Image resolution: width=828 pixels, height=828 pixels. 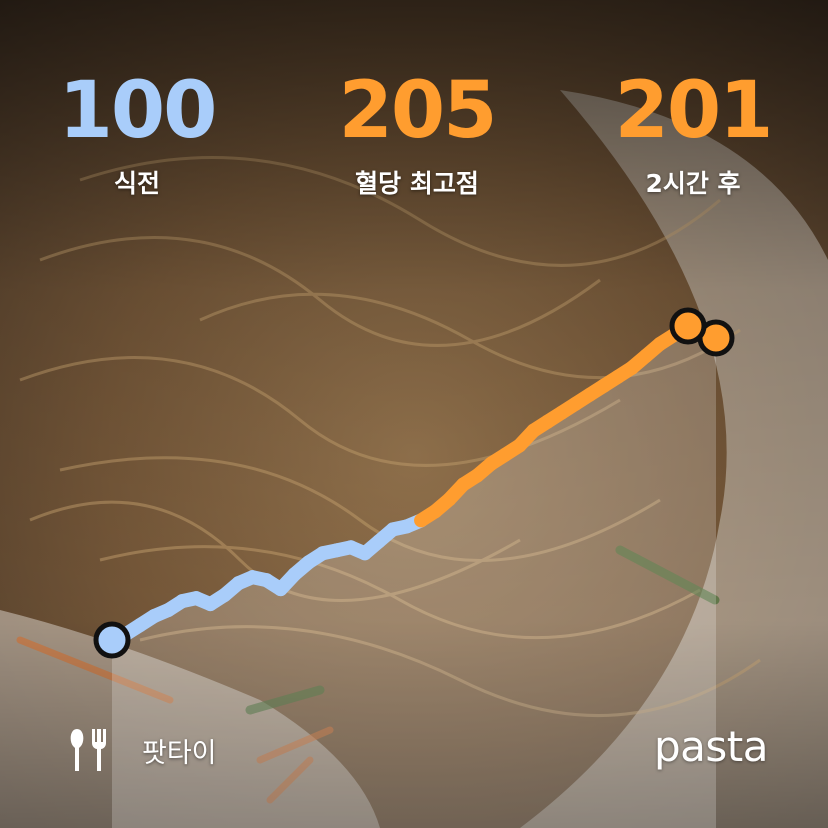 What do you see at coordinates (688, 326) in the screenshot?
I see `peak-point-marker` at bounding box center [688, 326].